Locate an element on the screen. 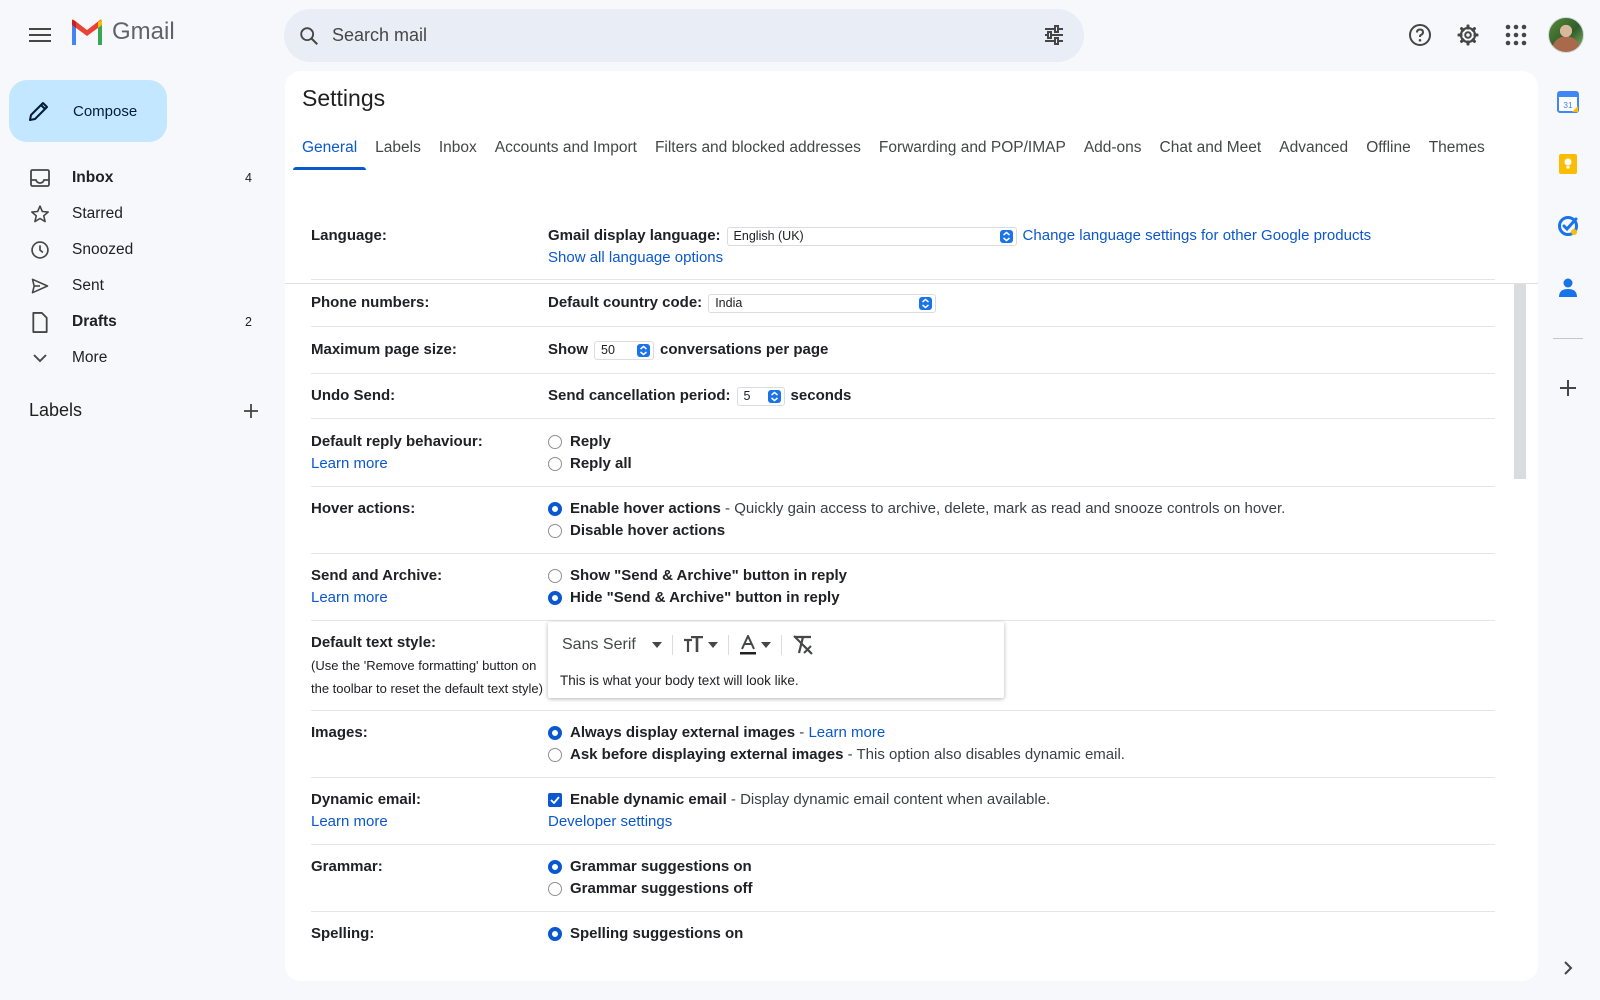 The image size is (1600, 1000). keep-app-button is located at coordinates (1568, 164).